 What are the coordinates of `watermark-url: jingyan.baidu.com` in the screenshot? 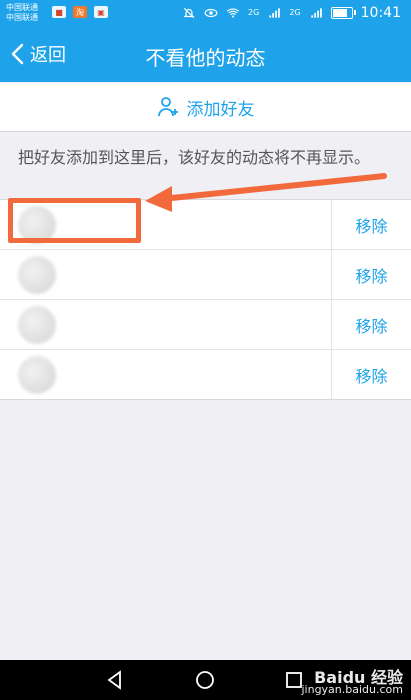 It's located at (352, 689).